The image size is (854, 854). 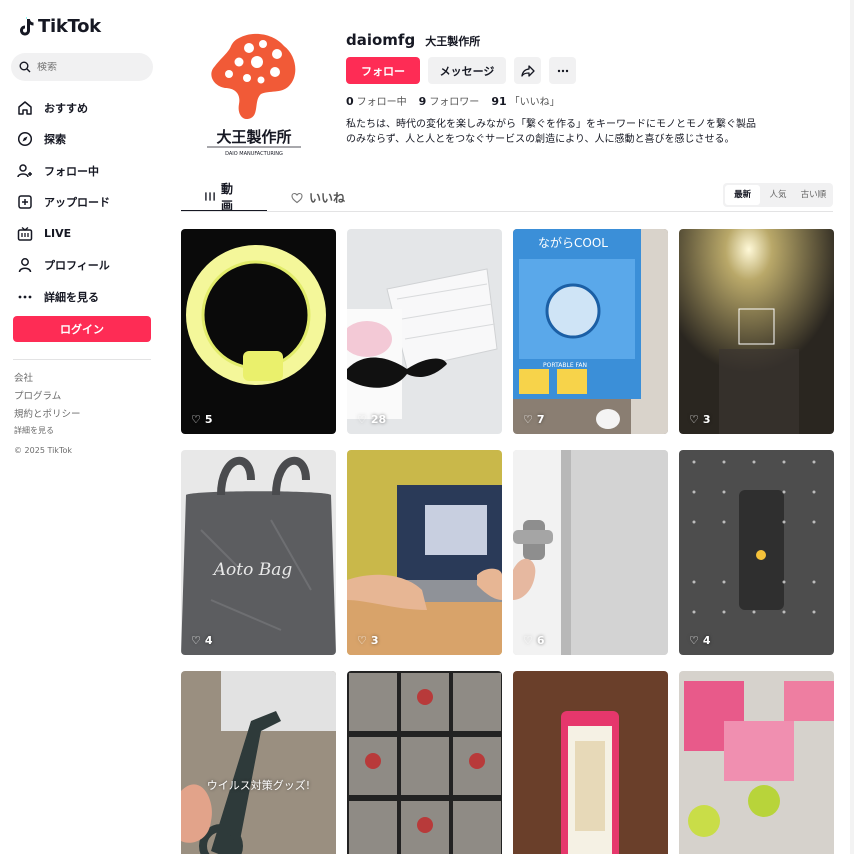 I want to click on nav-label: おすすめ, so click(x=66, y=108).